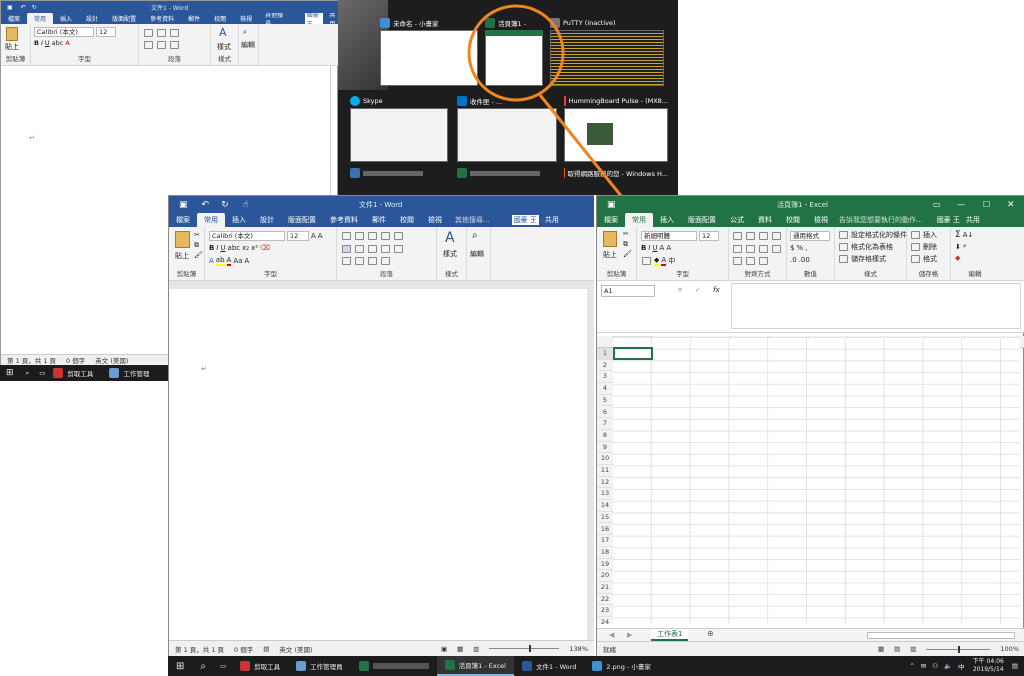  Describe the element at coordinates (716, 290) in the screenshot. I see `insert-function-icon: fx` at that location.